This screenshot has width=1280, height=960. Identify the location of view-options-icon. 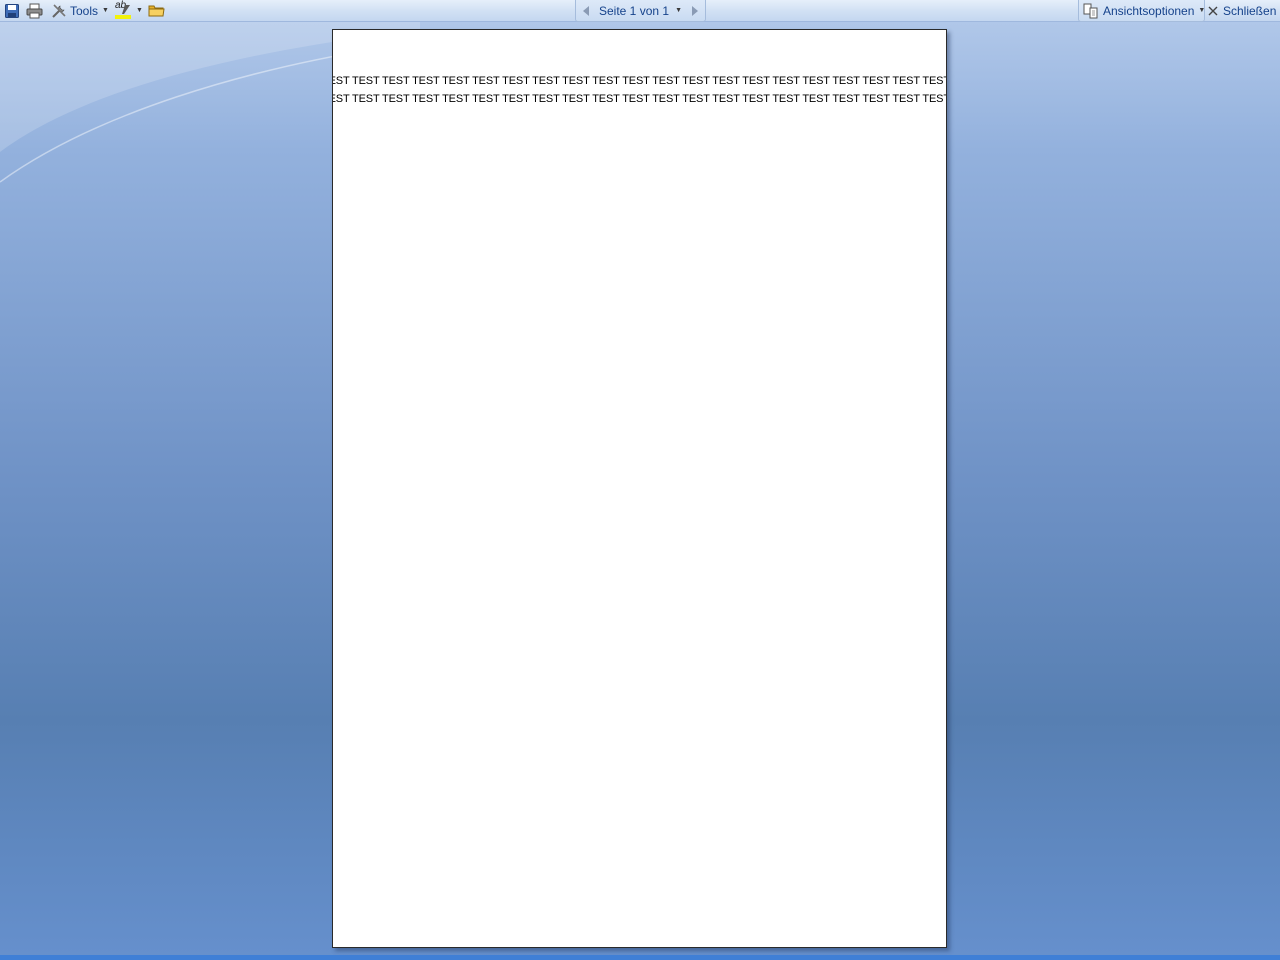
(1091, 11).